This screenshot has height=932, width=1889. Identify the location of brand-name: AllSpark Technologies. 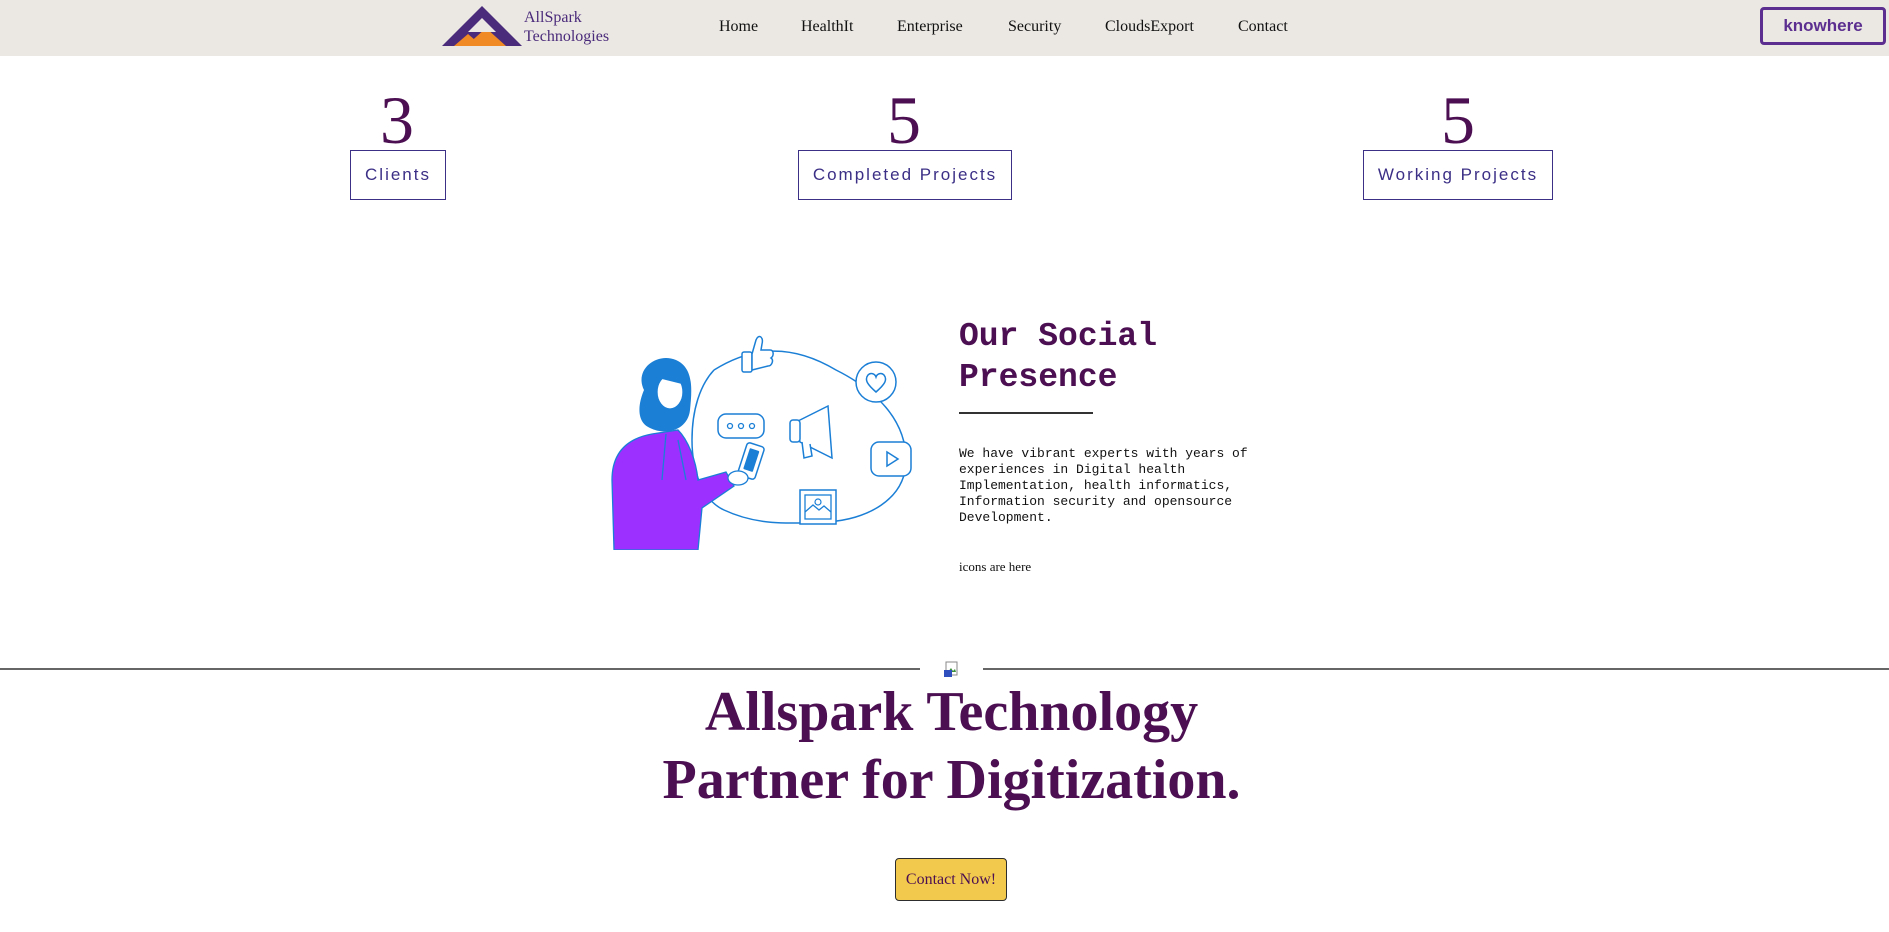
(579, 27).